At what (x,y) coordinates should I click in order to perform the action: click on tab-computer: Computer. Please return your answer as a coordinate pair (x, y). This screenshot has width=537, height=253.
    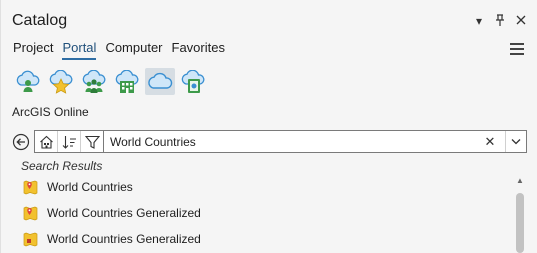
    Looking at the image, I should click on (133, 49).